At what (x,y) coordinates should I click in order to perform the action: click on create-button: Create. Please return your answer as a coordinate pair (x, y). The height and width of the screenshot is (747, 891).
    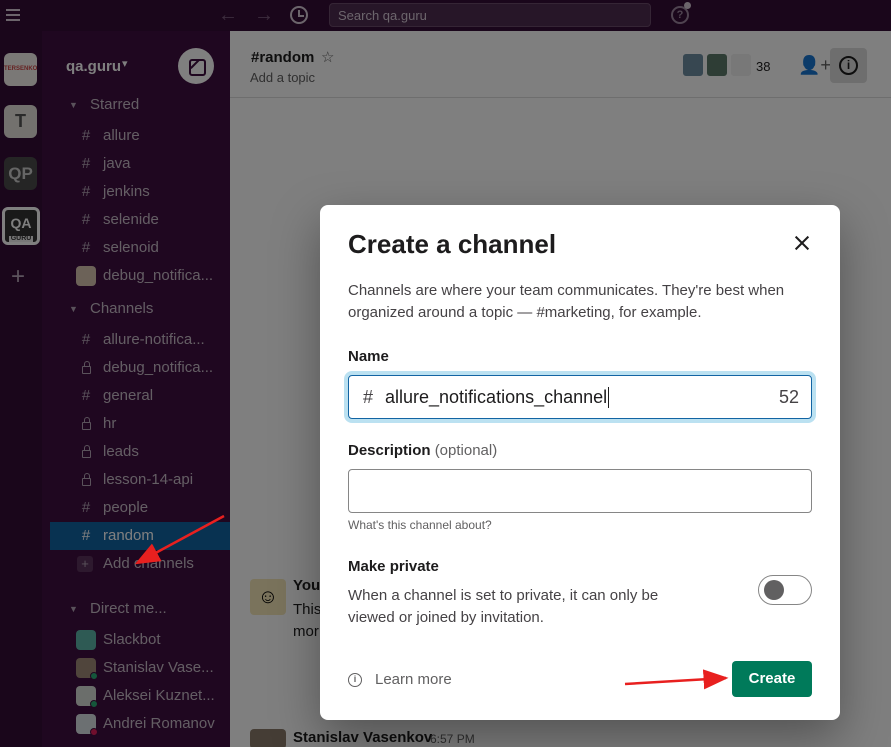
    Looking at the image, I should click on (772, 679).